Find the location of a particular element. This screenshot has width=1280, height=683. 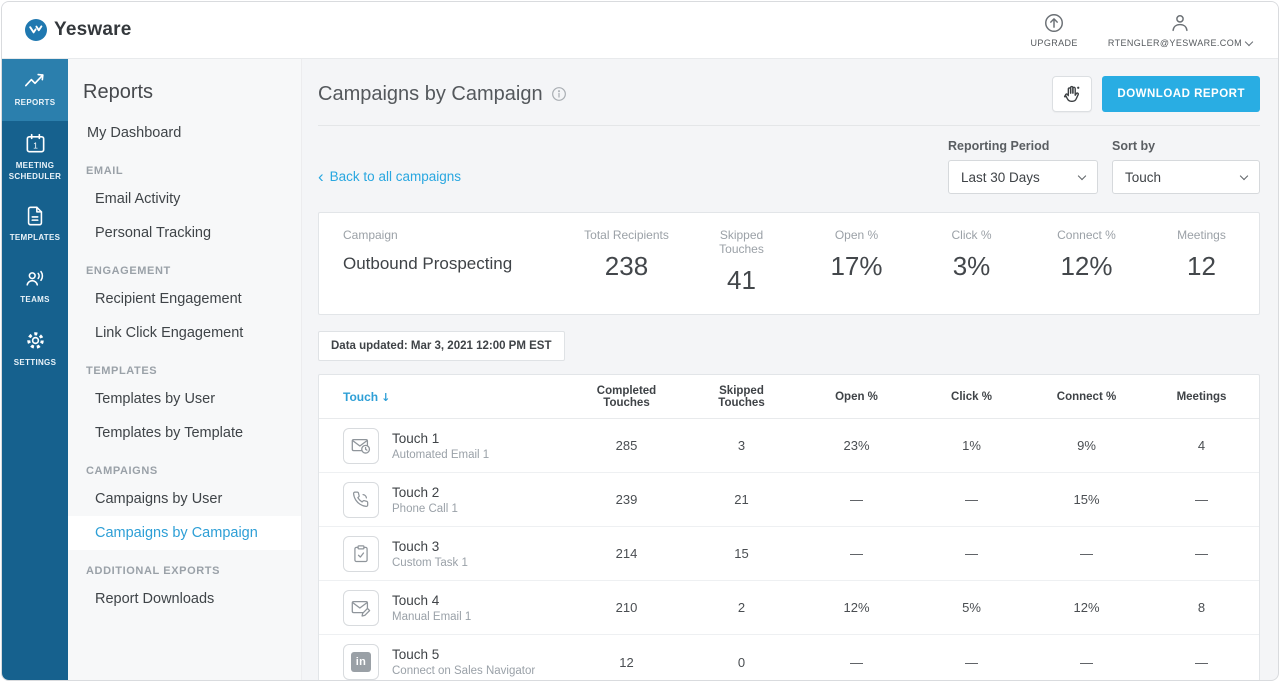

sidebar-title: Reports is located at coordinates (118, 92).